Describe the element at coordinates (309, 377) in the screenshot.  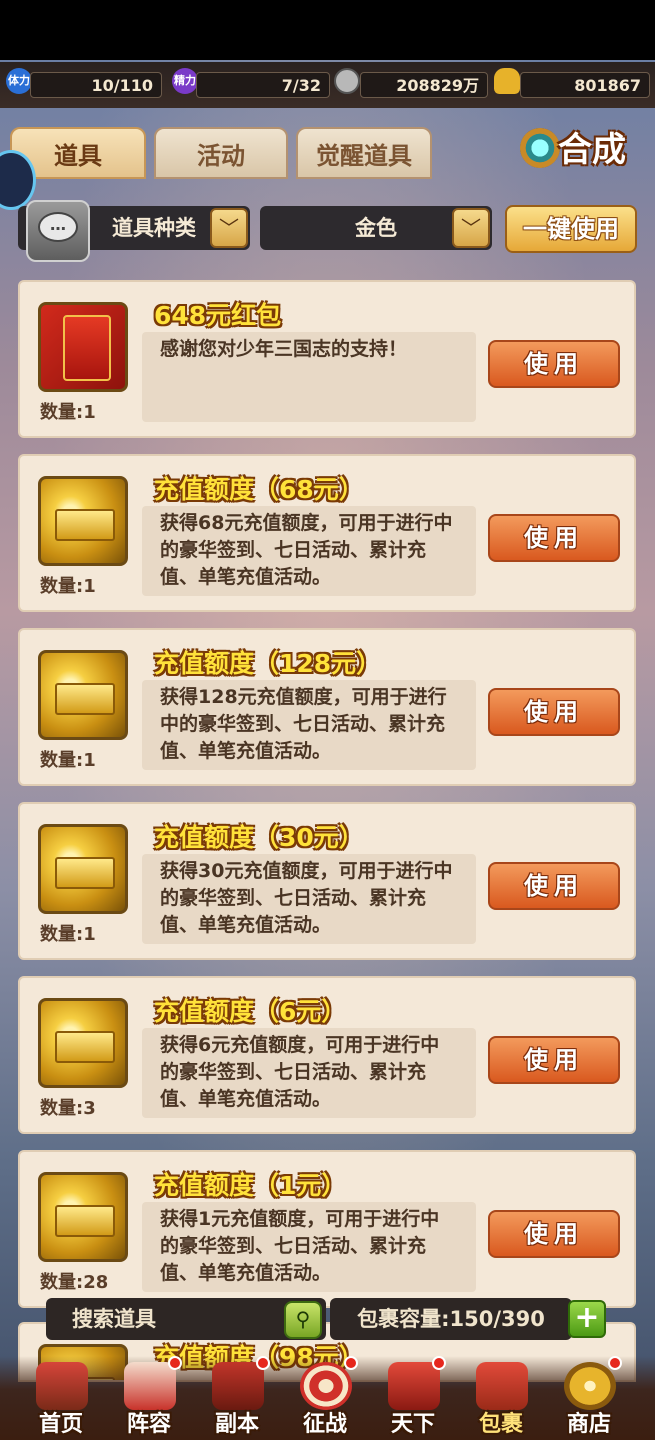
I see `item-description: 感谢您对少年三国志的支持！` at that location.